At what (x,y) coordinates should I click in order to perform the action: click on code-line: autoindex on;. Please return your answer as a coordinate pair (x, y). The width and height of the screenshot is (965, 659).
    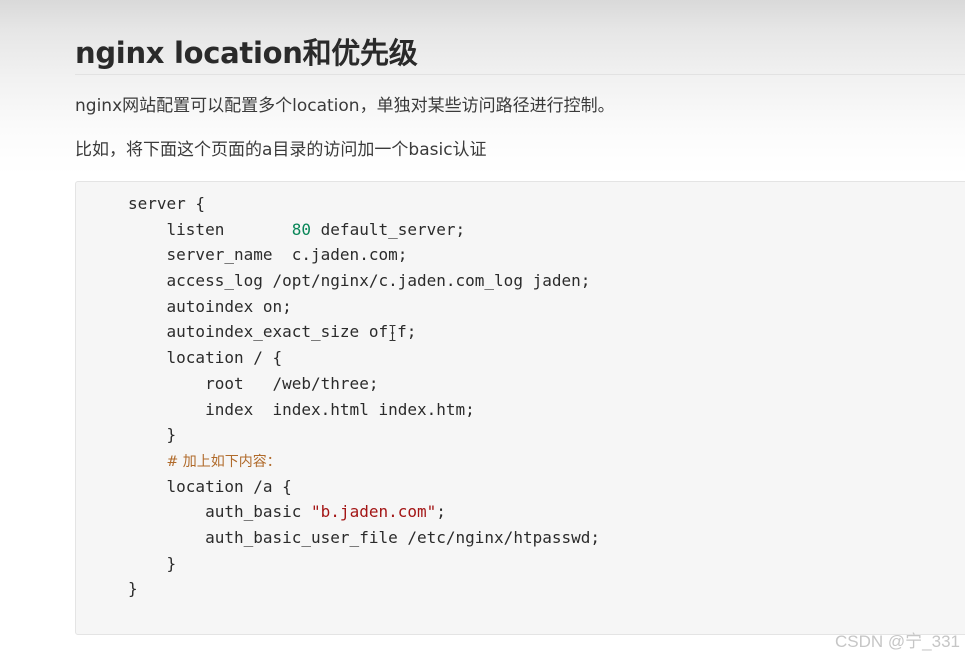
    Looking at the image, I should click on (210, 306).